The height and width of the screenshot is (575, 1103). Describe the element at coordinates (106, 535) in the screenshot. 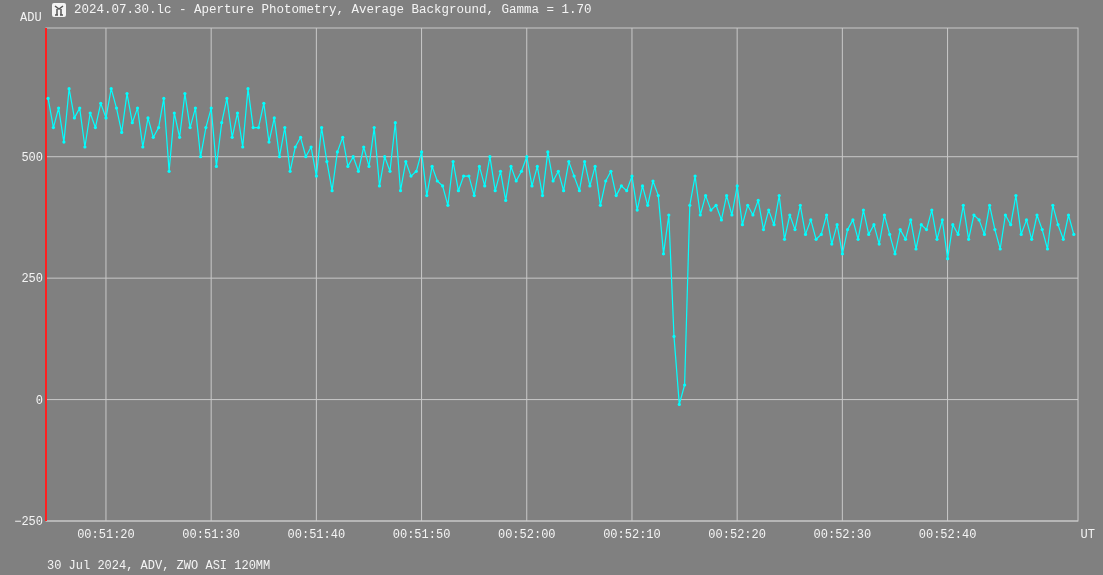

I see `tick-label: 00:51:20` at that location.